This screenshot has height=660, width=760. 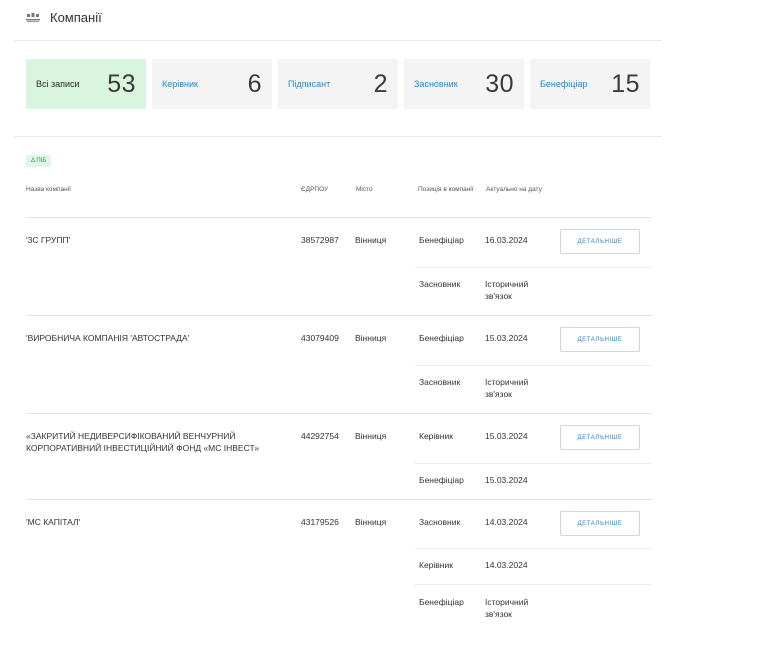 What do you see at coordinates (320, 522) in the screenshot?
I see `company-code: 43179526` at bounding box center [320, 522].